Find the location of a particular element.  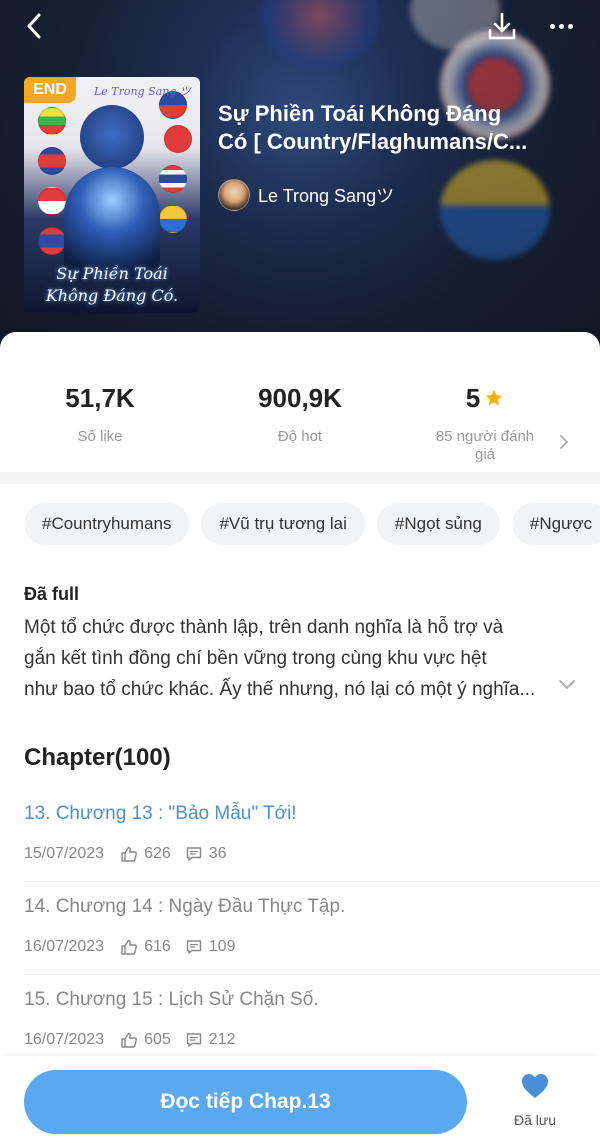

chapter-meta: 15/07/2023 626 36 is located at coordinates (132, 854).